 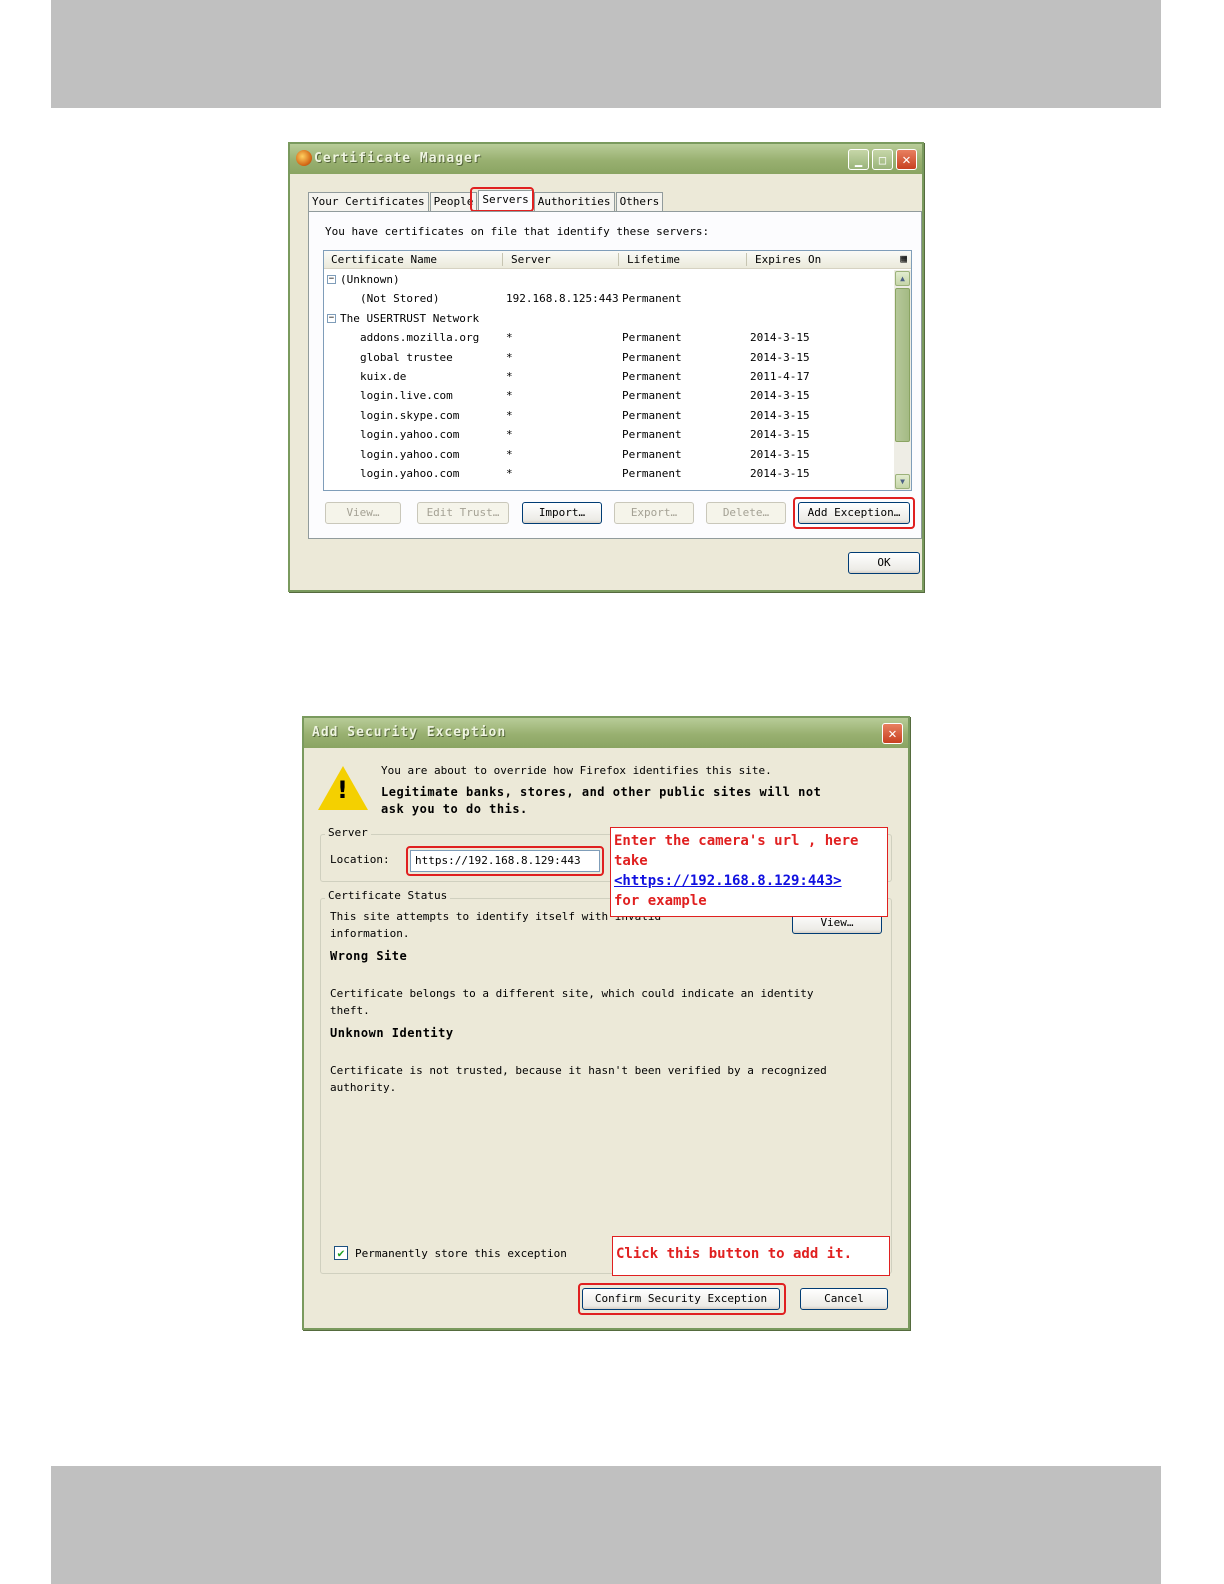 What do you see at coordinates (609, 338) in the screenshot?
I see `table-row: addons.mozilla.org * Permanent 2014-3-15` at bounding box center [609, 338].